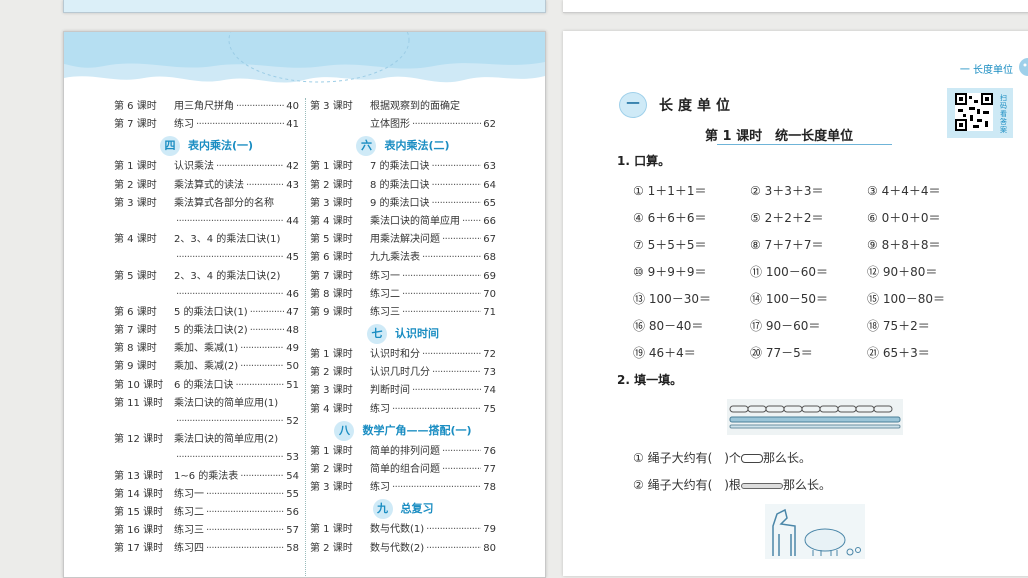  What do you see at coordinates (668, 326) in the screenshot?
I see `math-problem: ⑯ 80－40＝` at bounding box center [668, 326].